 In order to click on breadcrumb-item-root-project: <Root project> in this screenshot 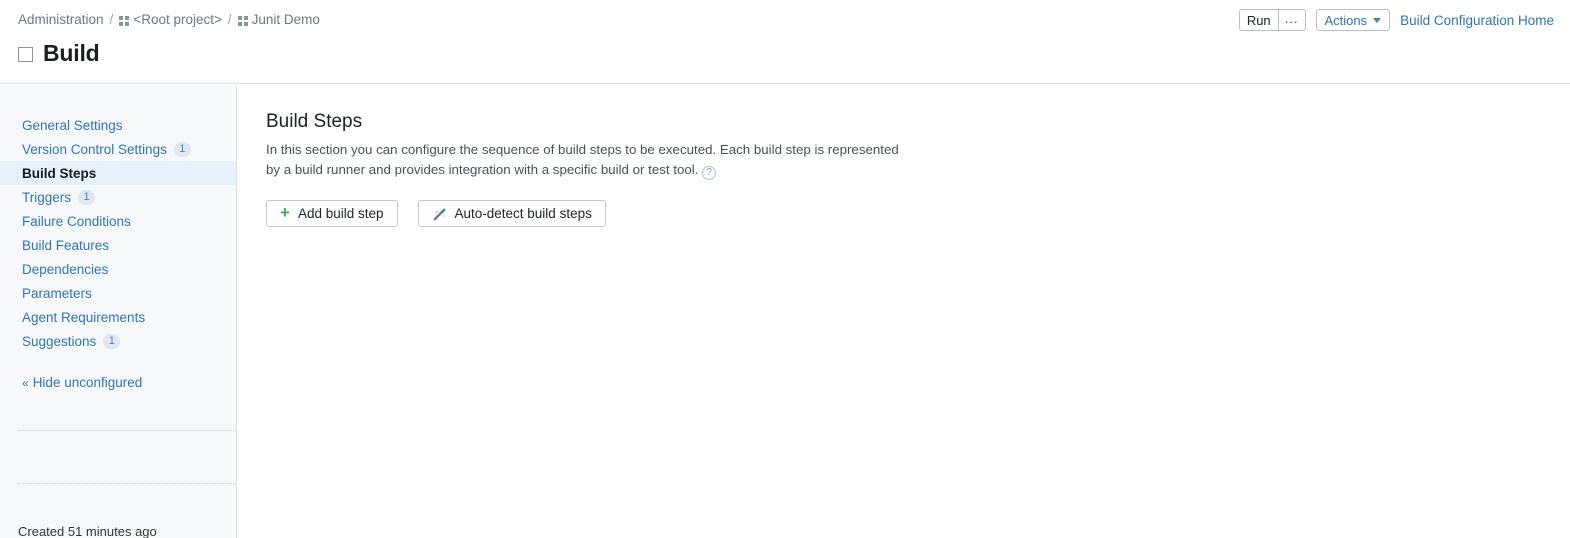, I will do `click(177, 19)`.